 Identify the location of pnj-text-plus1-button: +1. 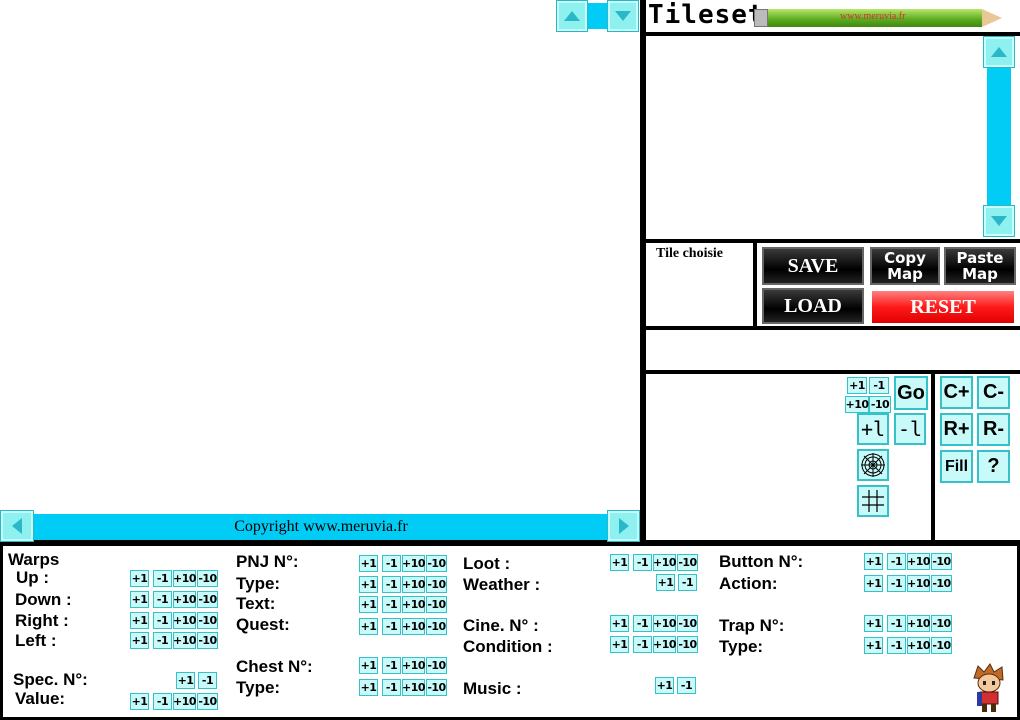
(368, 604).